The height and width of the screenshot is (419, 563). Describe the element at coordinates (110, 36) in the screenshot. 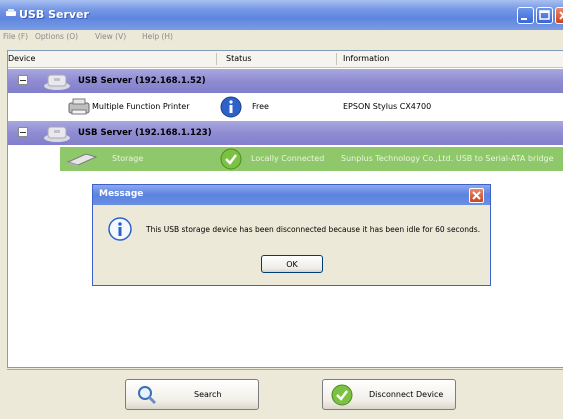

I see `menu-view: View (V)` at that location.